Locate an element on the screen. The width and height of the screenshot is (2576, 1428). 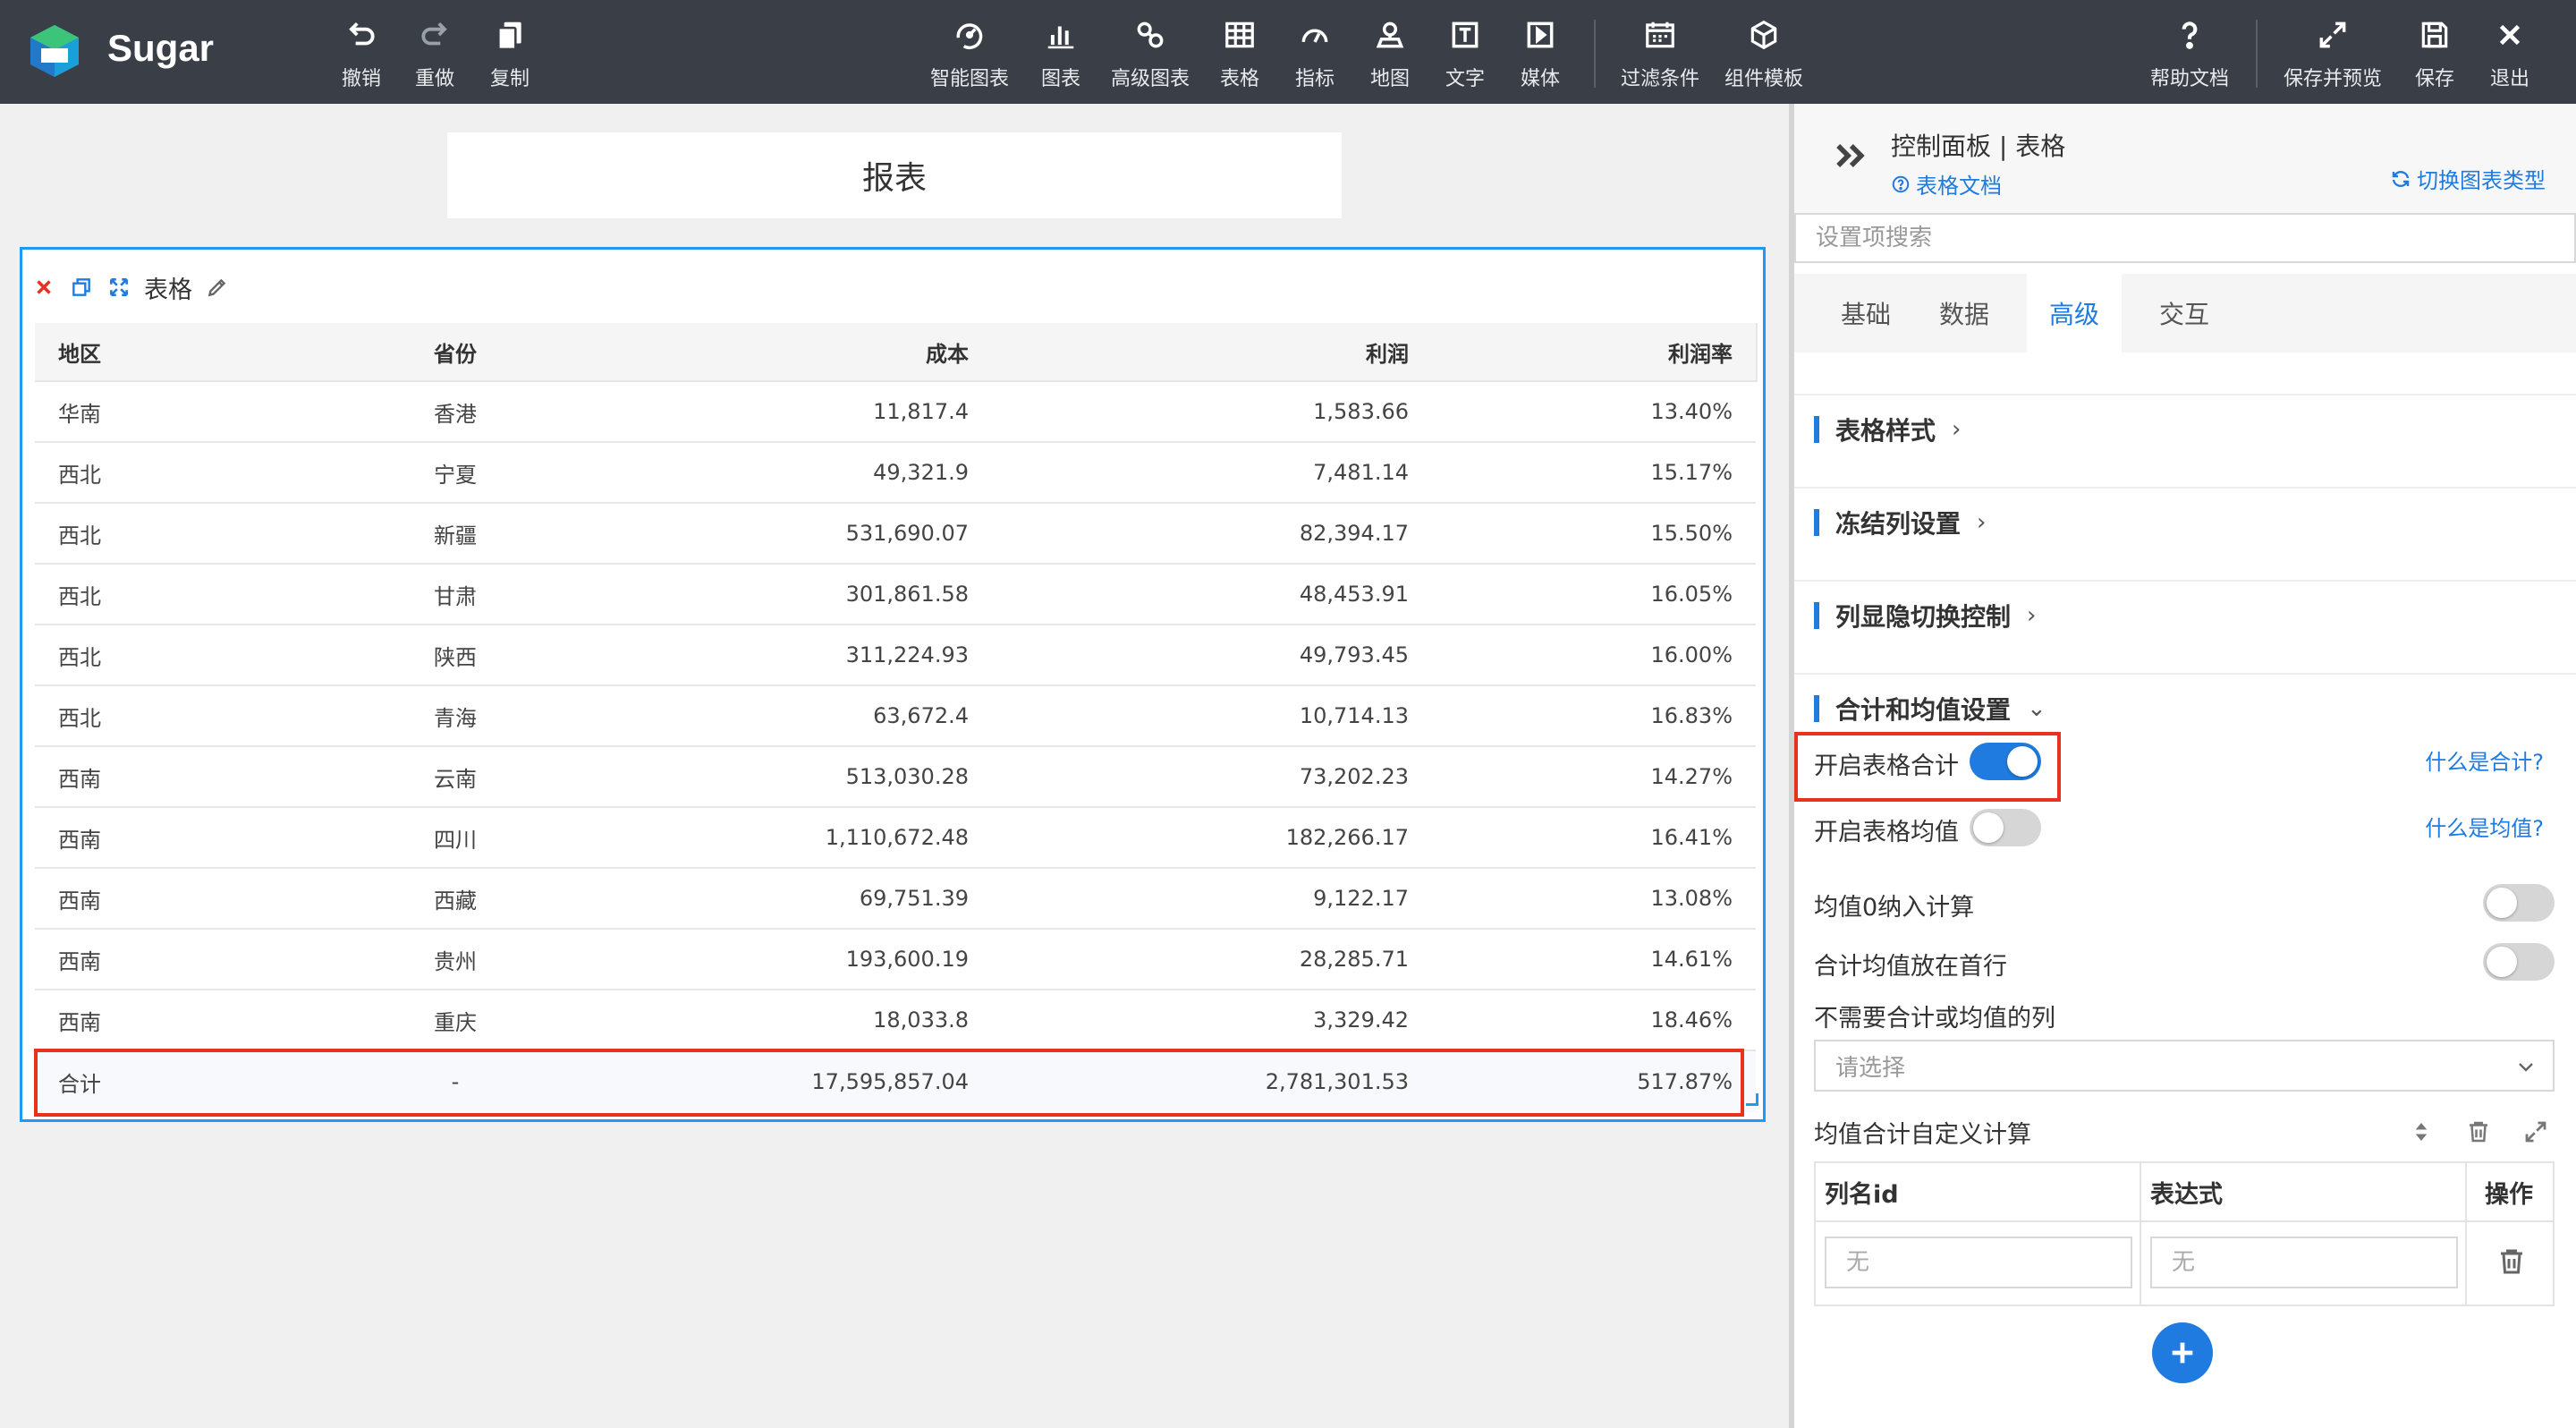
what-is-avg-link: 什么是均值? is located at coordinates (2484, 826).